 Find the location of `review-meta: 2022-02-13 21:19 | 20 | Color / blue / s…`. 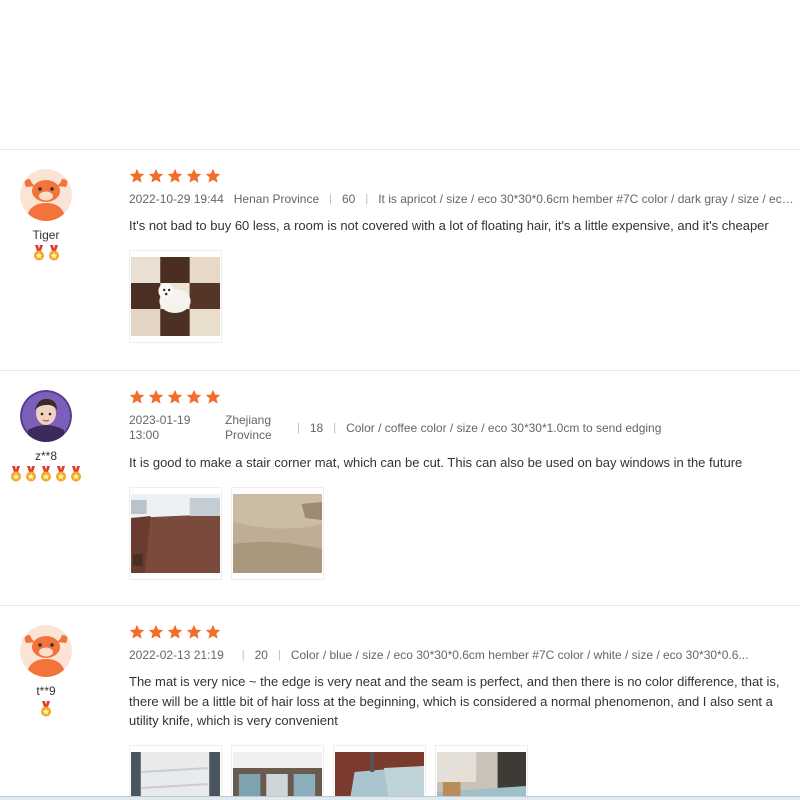

review-meta: 2022-02-13 21:19 | 20 | Color / blue / s… is located at coordinates (460, 655).